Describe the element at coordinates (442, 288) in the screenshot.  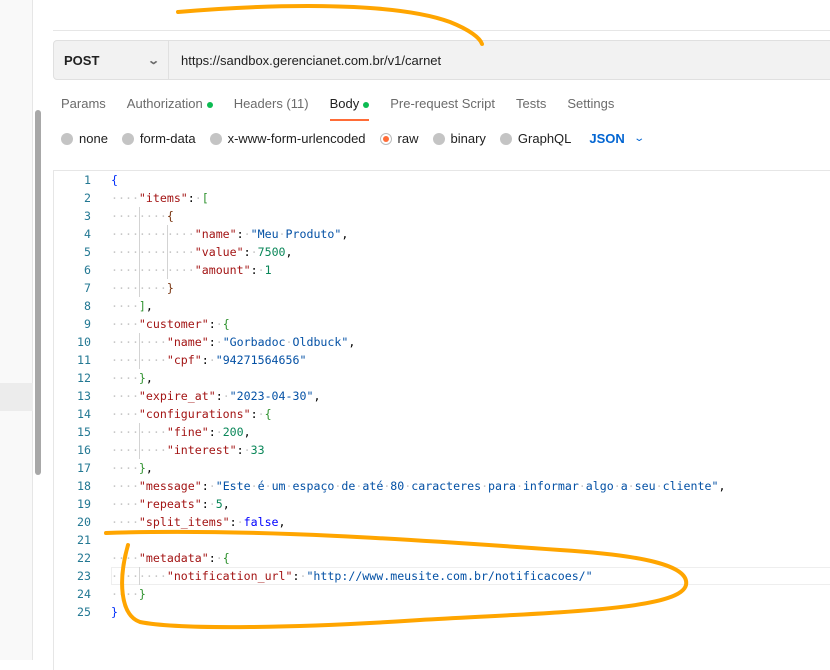
I see `code-line: 7 ········}` at that location.